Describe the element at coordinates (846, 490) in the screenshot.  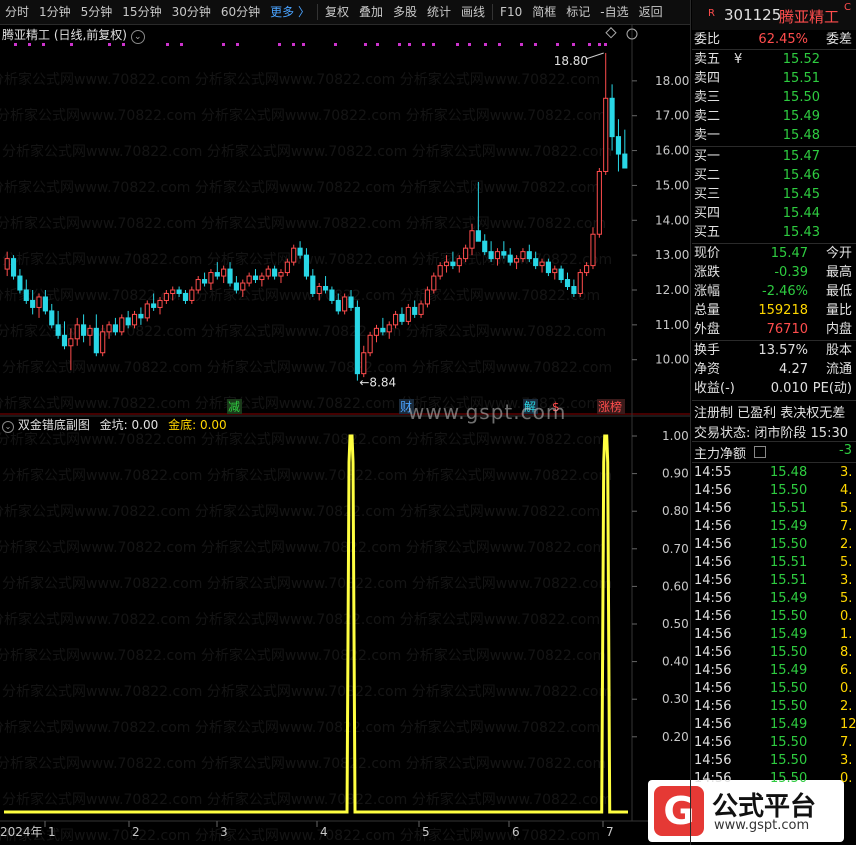
I see `tick-volume: 4.` at that location.